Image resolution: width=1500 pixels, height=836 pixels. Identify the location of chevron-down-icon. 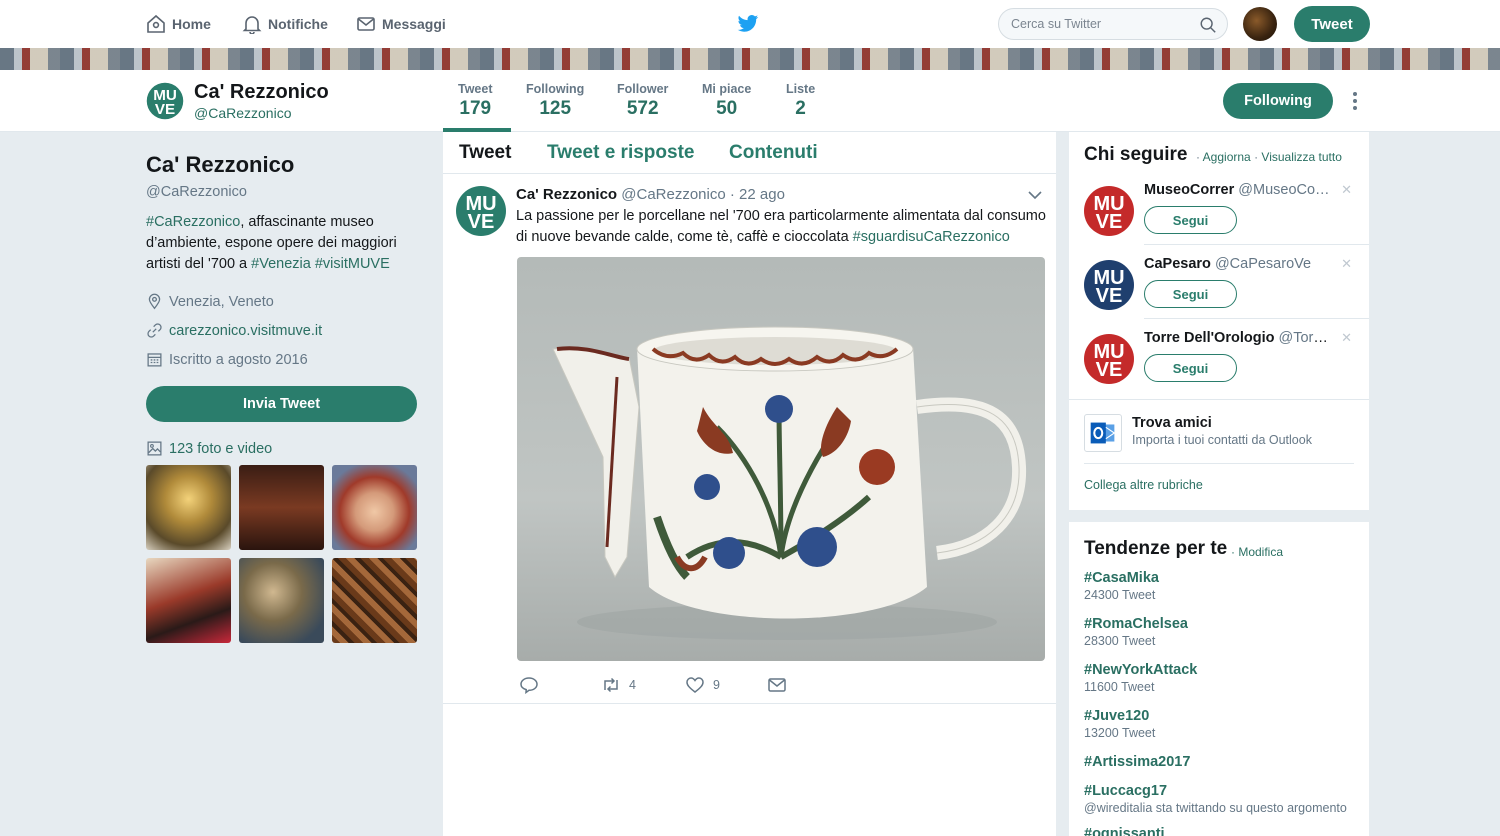
(1035, 195).